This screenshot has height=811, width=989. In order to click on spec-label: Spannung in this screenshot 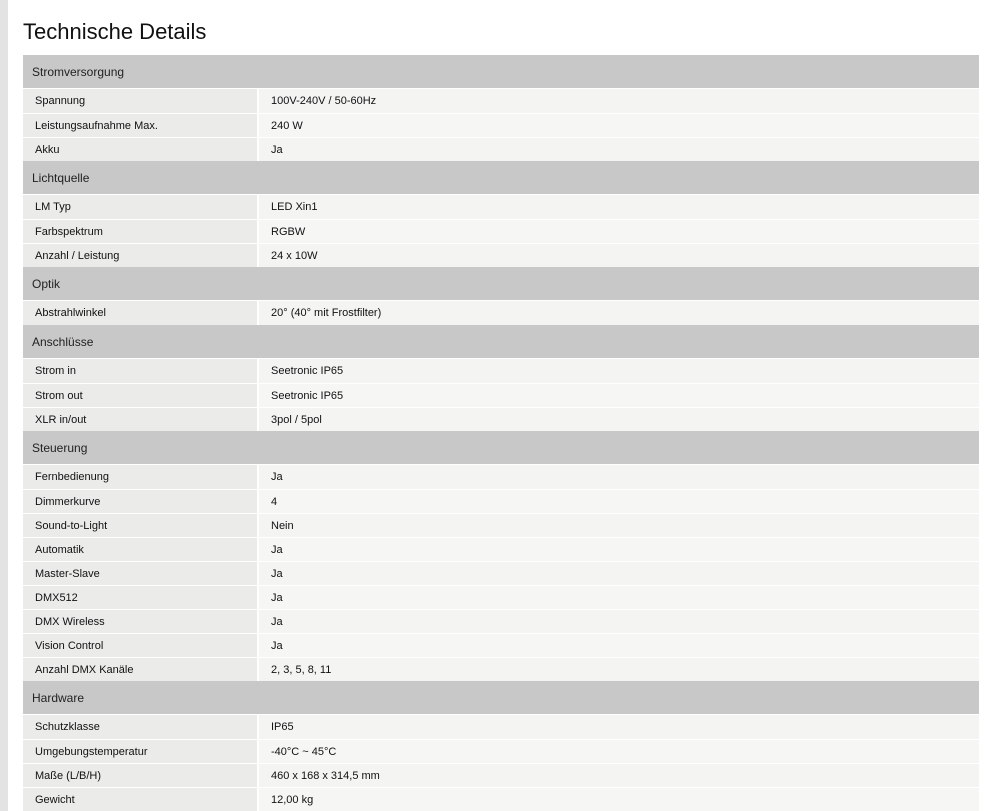, I will do `click(141, 101)`.